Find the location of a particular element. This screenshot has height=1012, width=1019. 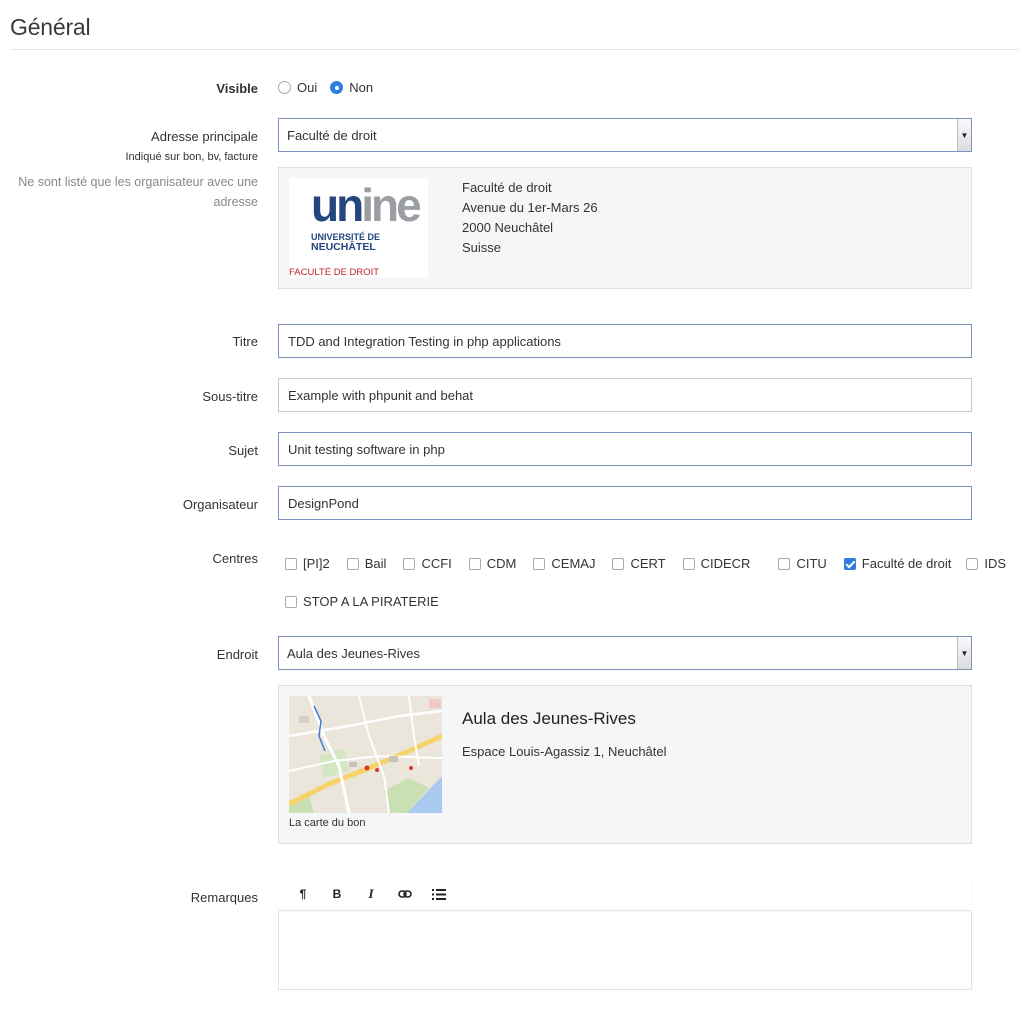

adresse-sublabel: Indiqué sur bon, bv, facture is located at coordinates (192, 157).